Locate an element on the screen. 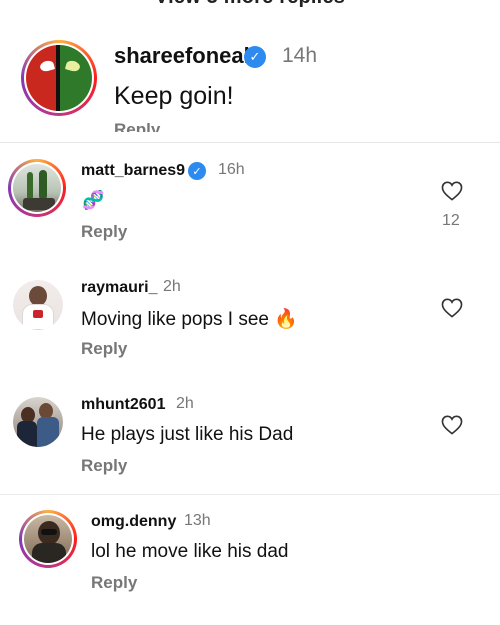  view-more-replies-link: View 3 more replies is located at coordinates (250, 4).